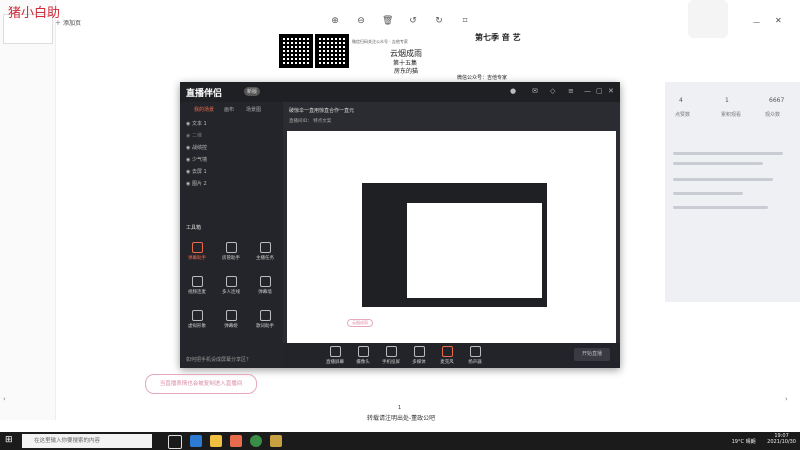  Describe the element at coordinates (447, 351) in the screenshot. I see `microphone-icon` at that location.